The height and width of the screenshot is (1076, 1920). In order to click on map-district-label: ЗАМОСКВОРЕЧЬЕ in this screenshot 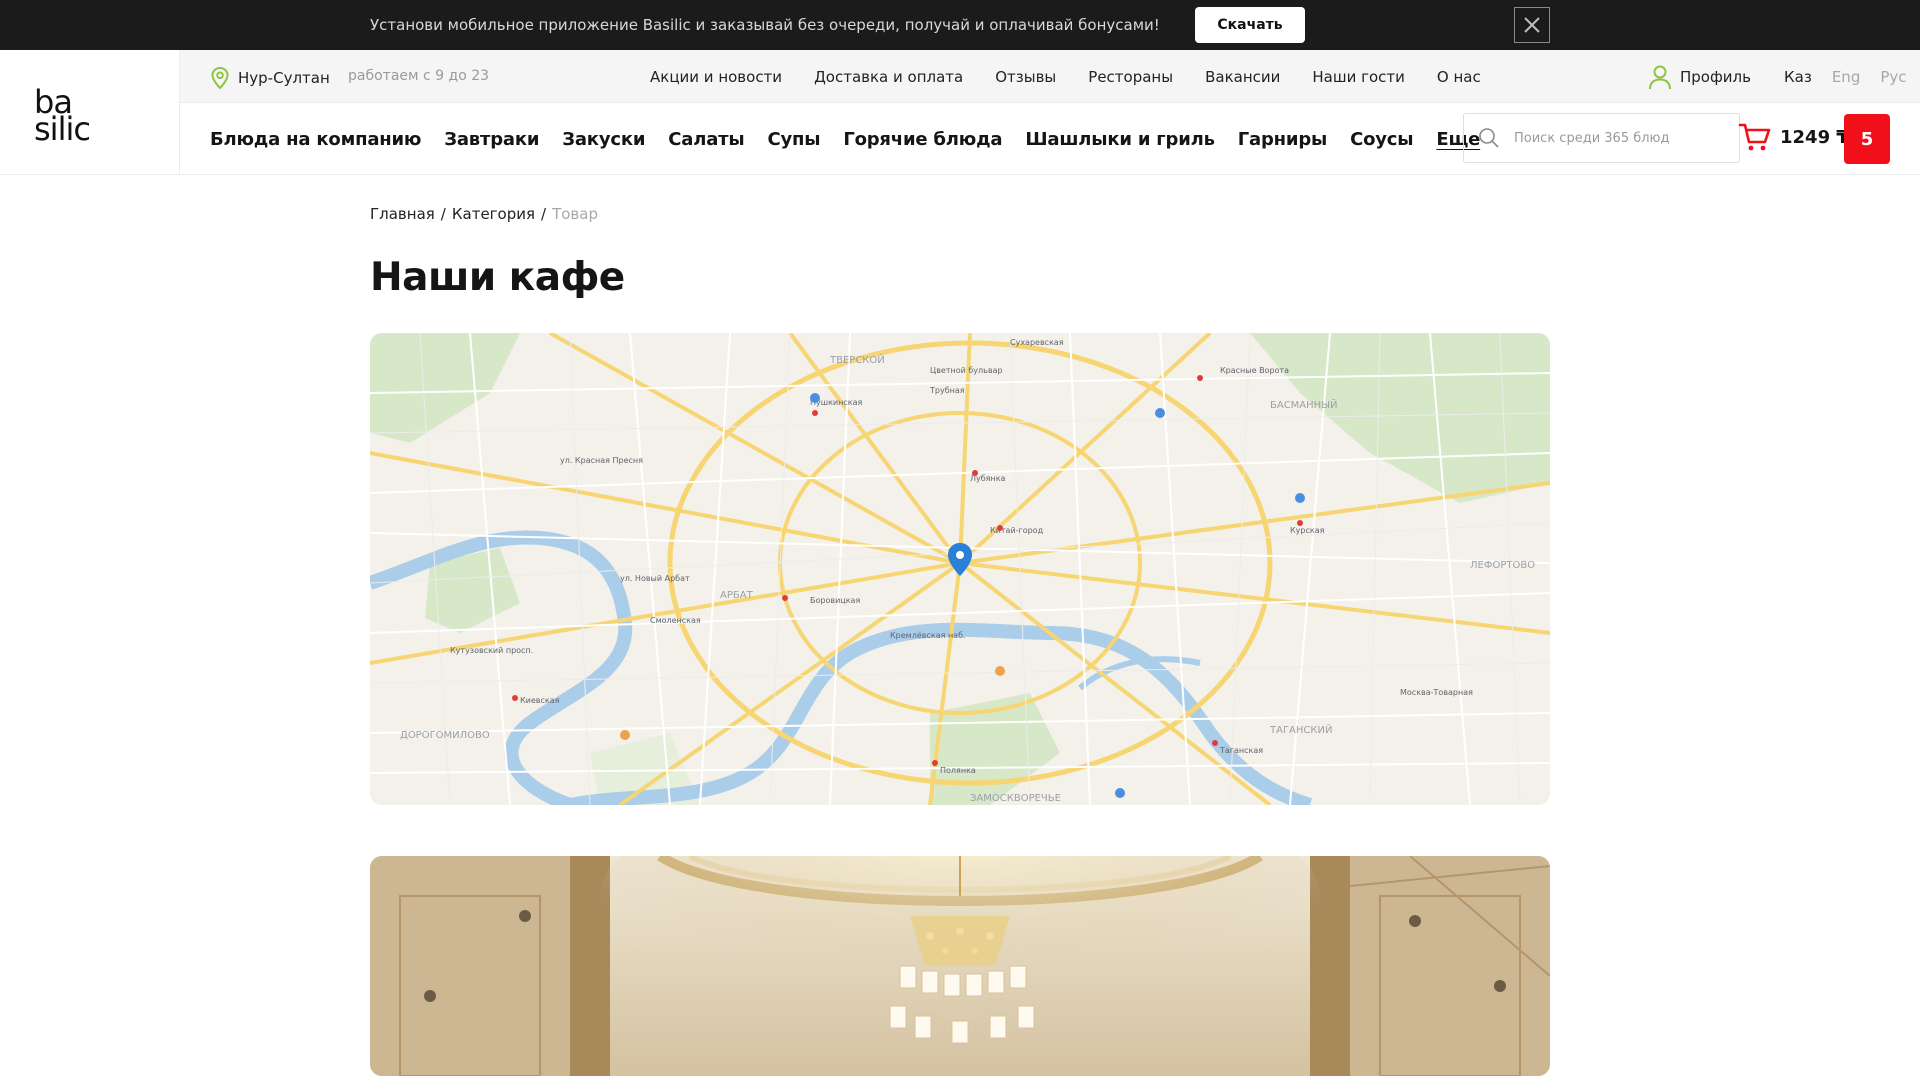, I will do `click(1015, 798)`.